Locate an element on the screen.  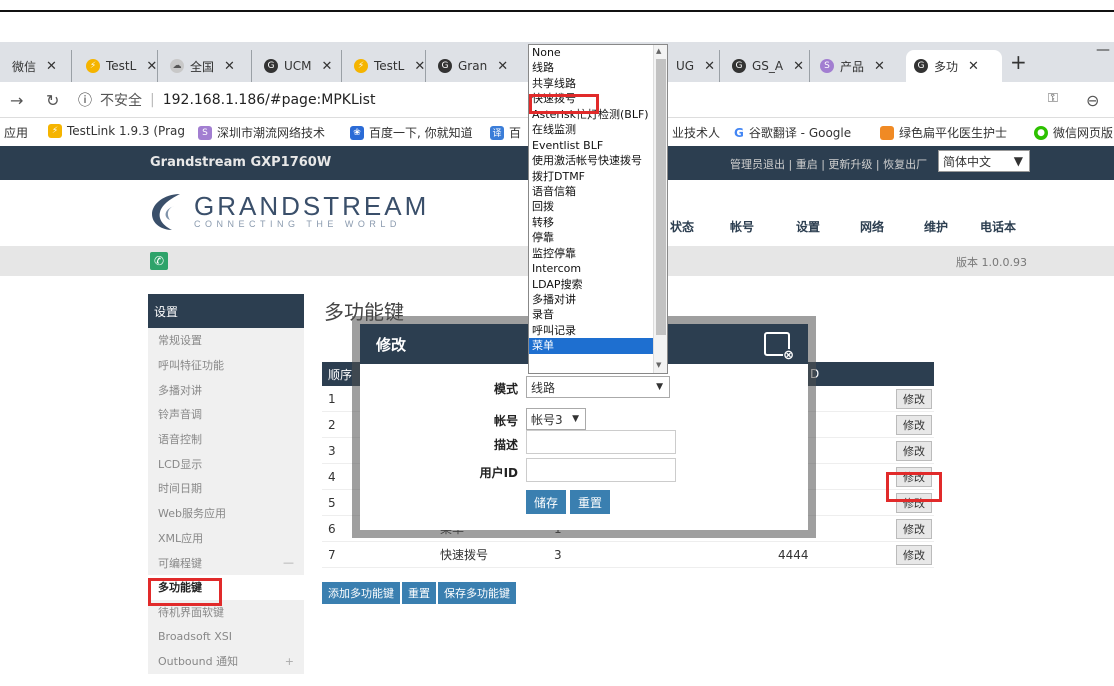
account-select: 帐号3 ▼ is located at coordinates (556, 419).